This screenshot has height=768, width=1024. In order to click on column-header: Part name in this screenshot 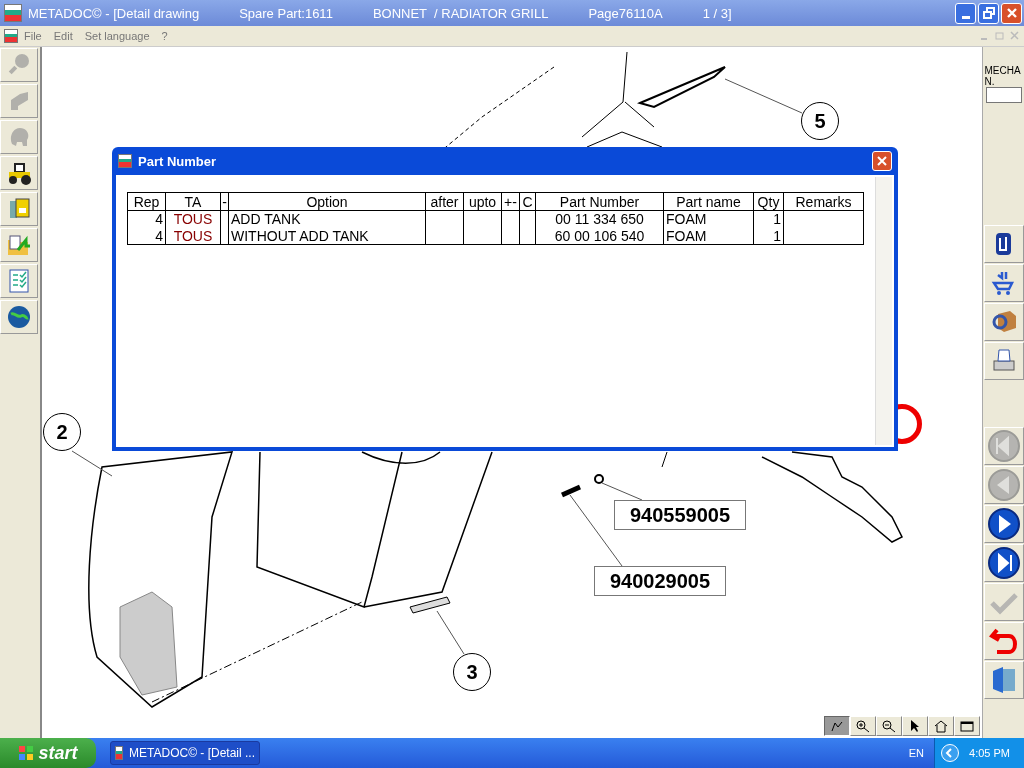, I will do `click(708, 201)`.